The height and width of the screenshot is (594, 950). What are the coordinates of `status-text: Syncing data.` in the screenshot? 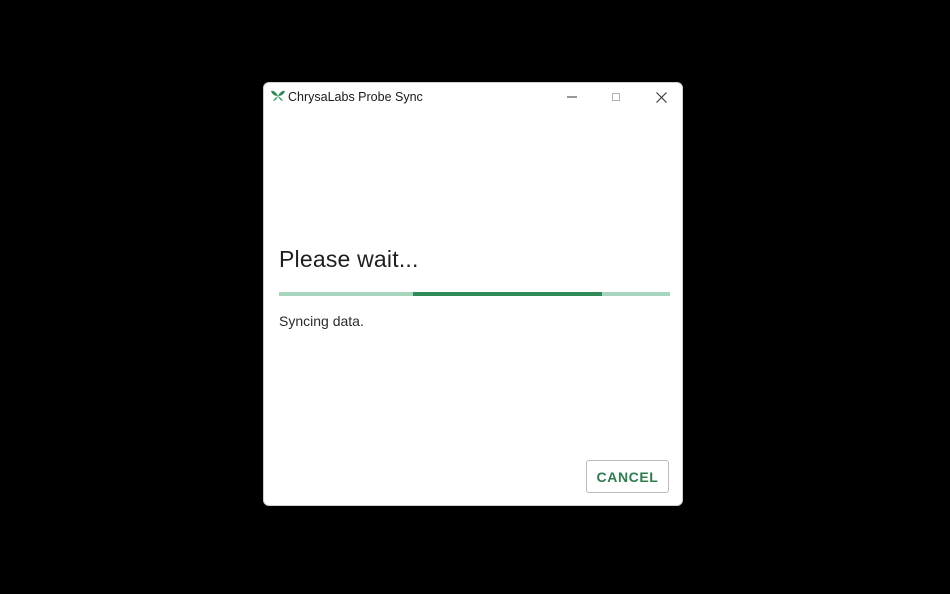 It's located at (321, 321).